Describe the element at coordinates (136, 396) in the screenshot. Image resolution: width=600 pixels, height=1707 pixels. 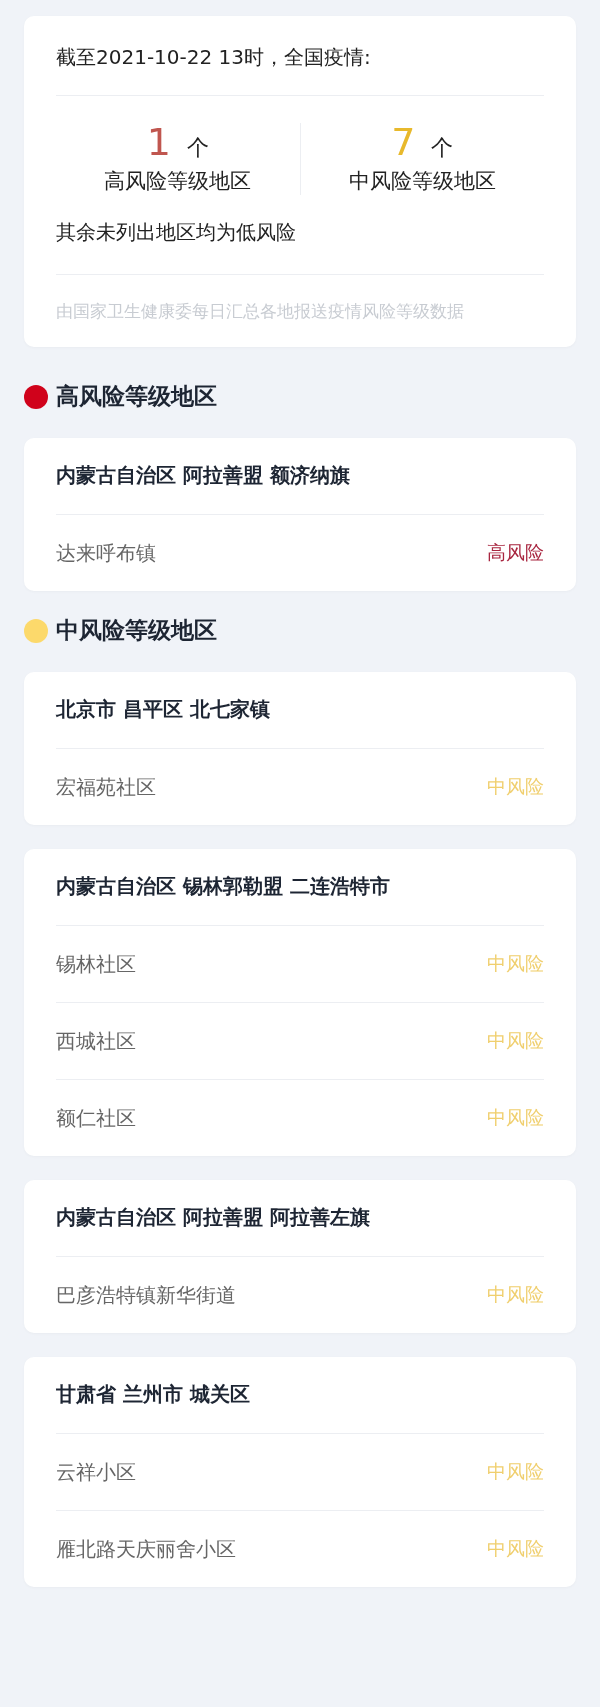
I see `section-title: 高风险等级地区` at that location.